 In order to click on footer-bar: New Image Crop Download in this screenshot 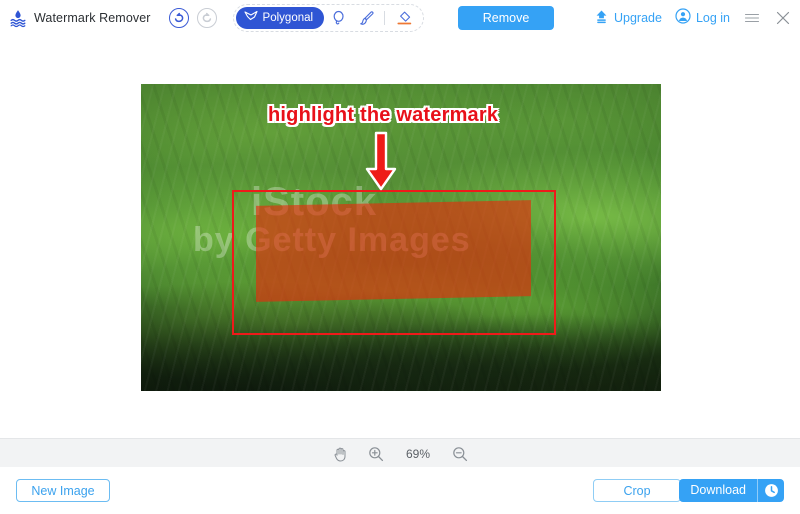, I will do `click(400, 490)`.